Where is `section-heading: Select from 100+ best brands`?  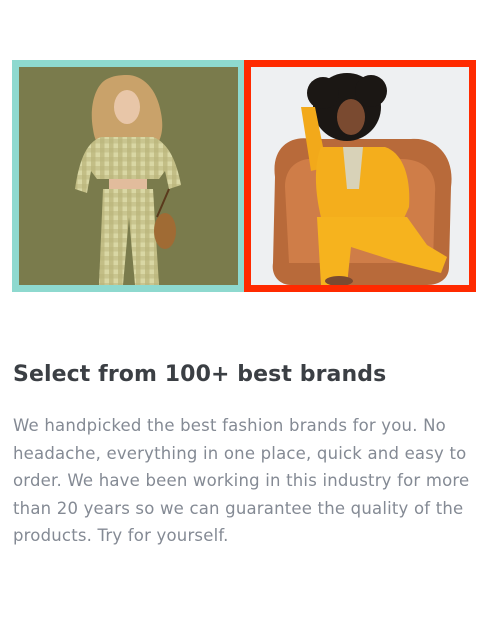
section-heading: Select from 100+ best brands is located at coordinates (200, 374).